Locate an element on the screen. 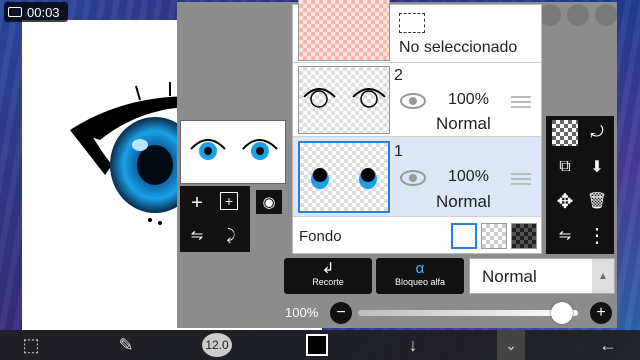 Image resolution: width=640 pixels, height=360 pixels. thumb-eyes-outline is located at coordinates (344, 98).